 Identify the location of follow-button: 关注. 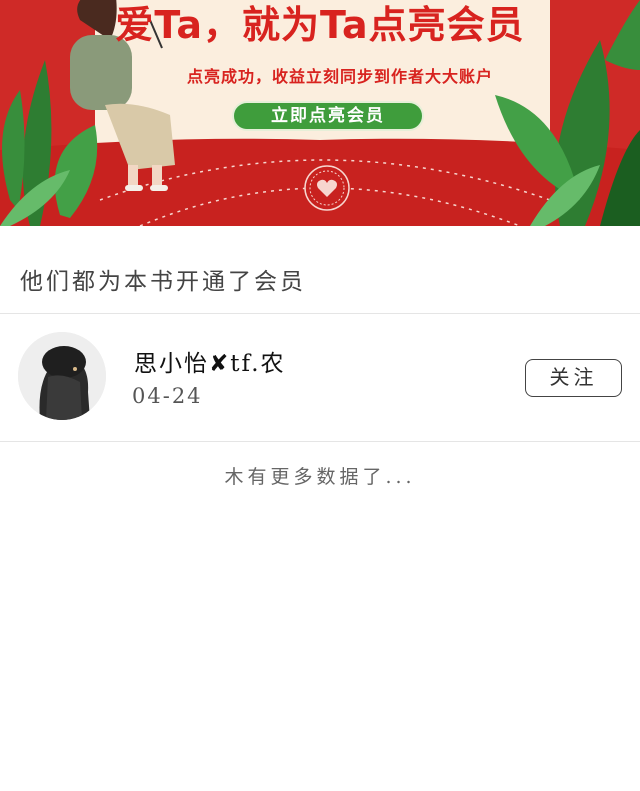
(573, 378).